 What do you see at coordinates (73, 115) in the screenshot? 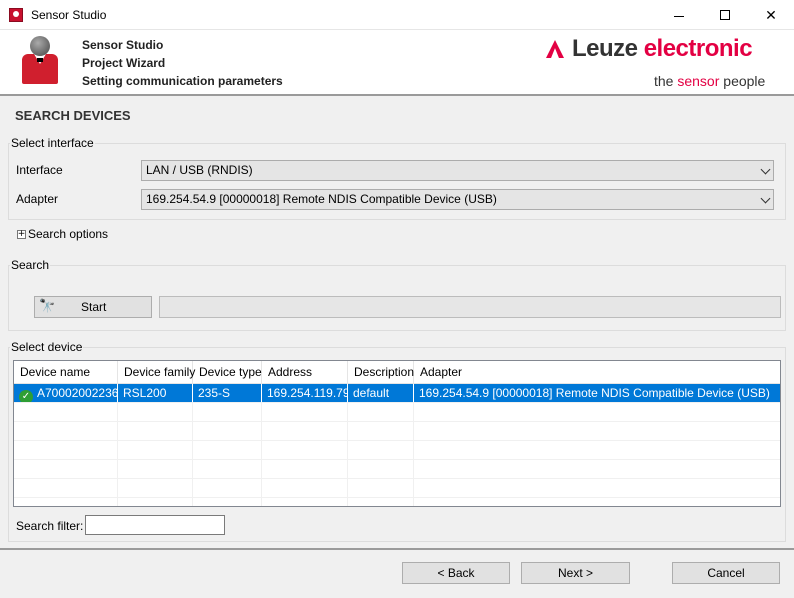
I see `page-title: SEARCH DEVICES` at bounding box center [73, 115].